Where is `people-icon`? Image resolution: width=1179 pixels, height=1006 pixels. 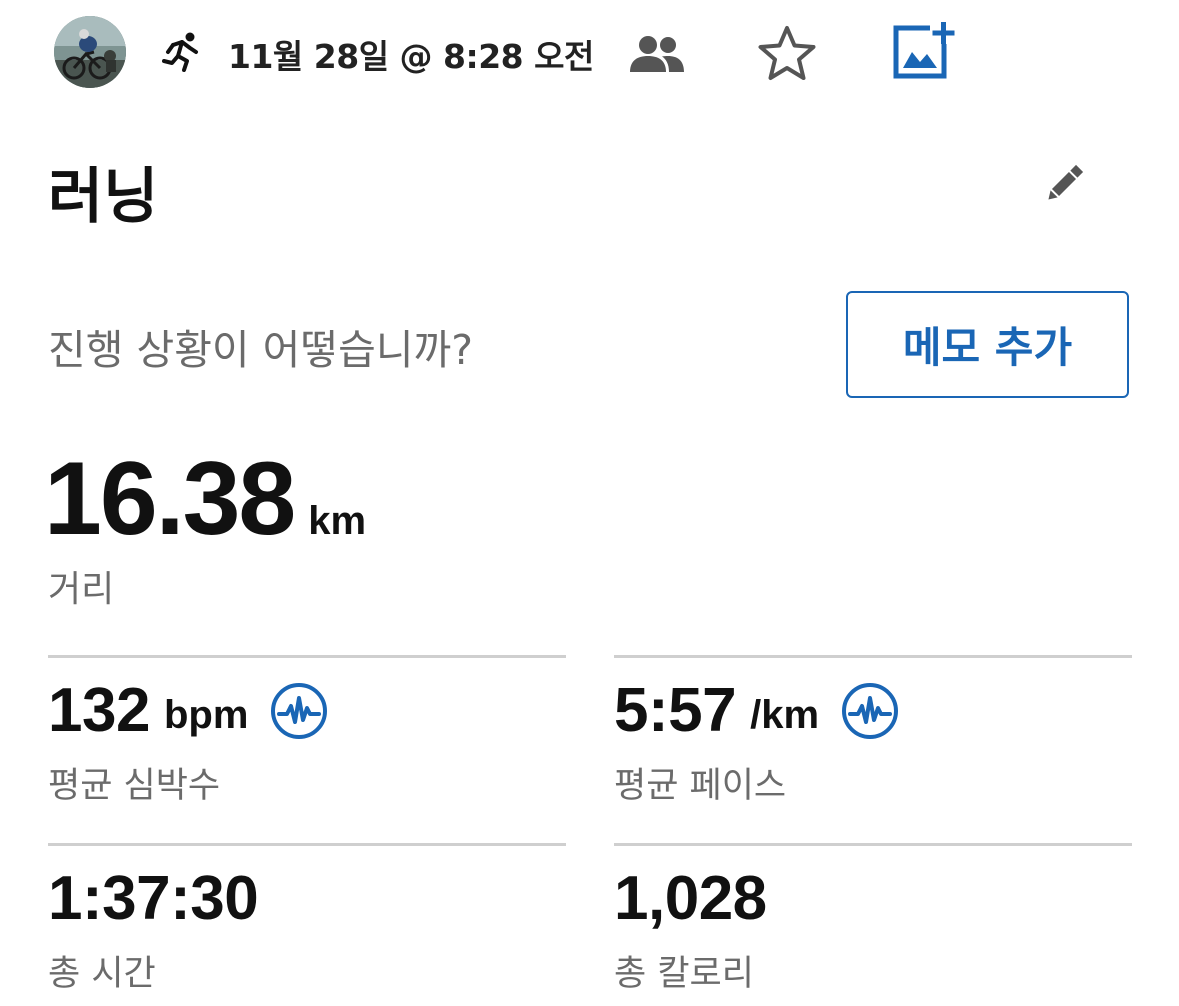 people-icon is located at coordinates (657, 54).